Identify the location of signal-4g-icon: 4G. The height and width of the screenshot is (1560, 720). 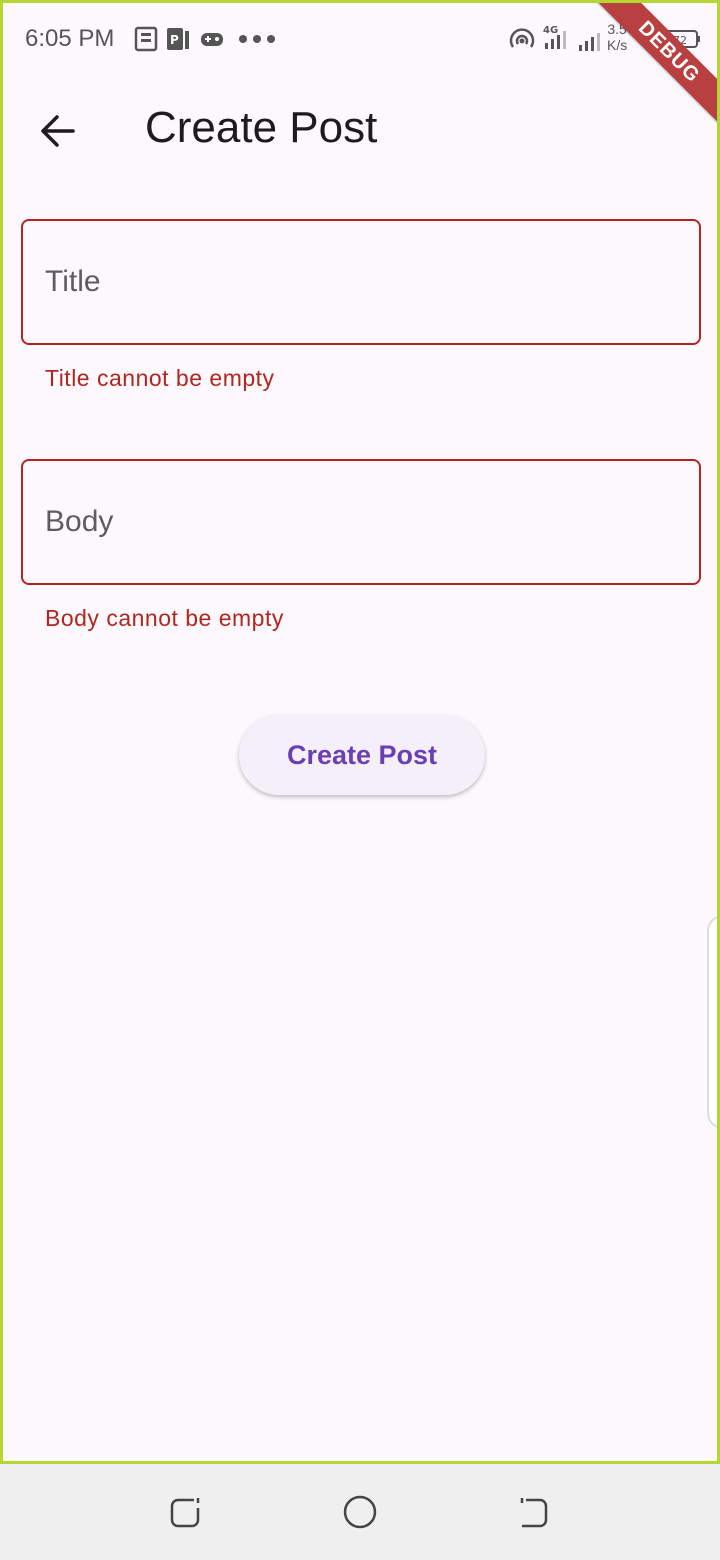
(554, 37).